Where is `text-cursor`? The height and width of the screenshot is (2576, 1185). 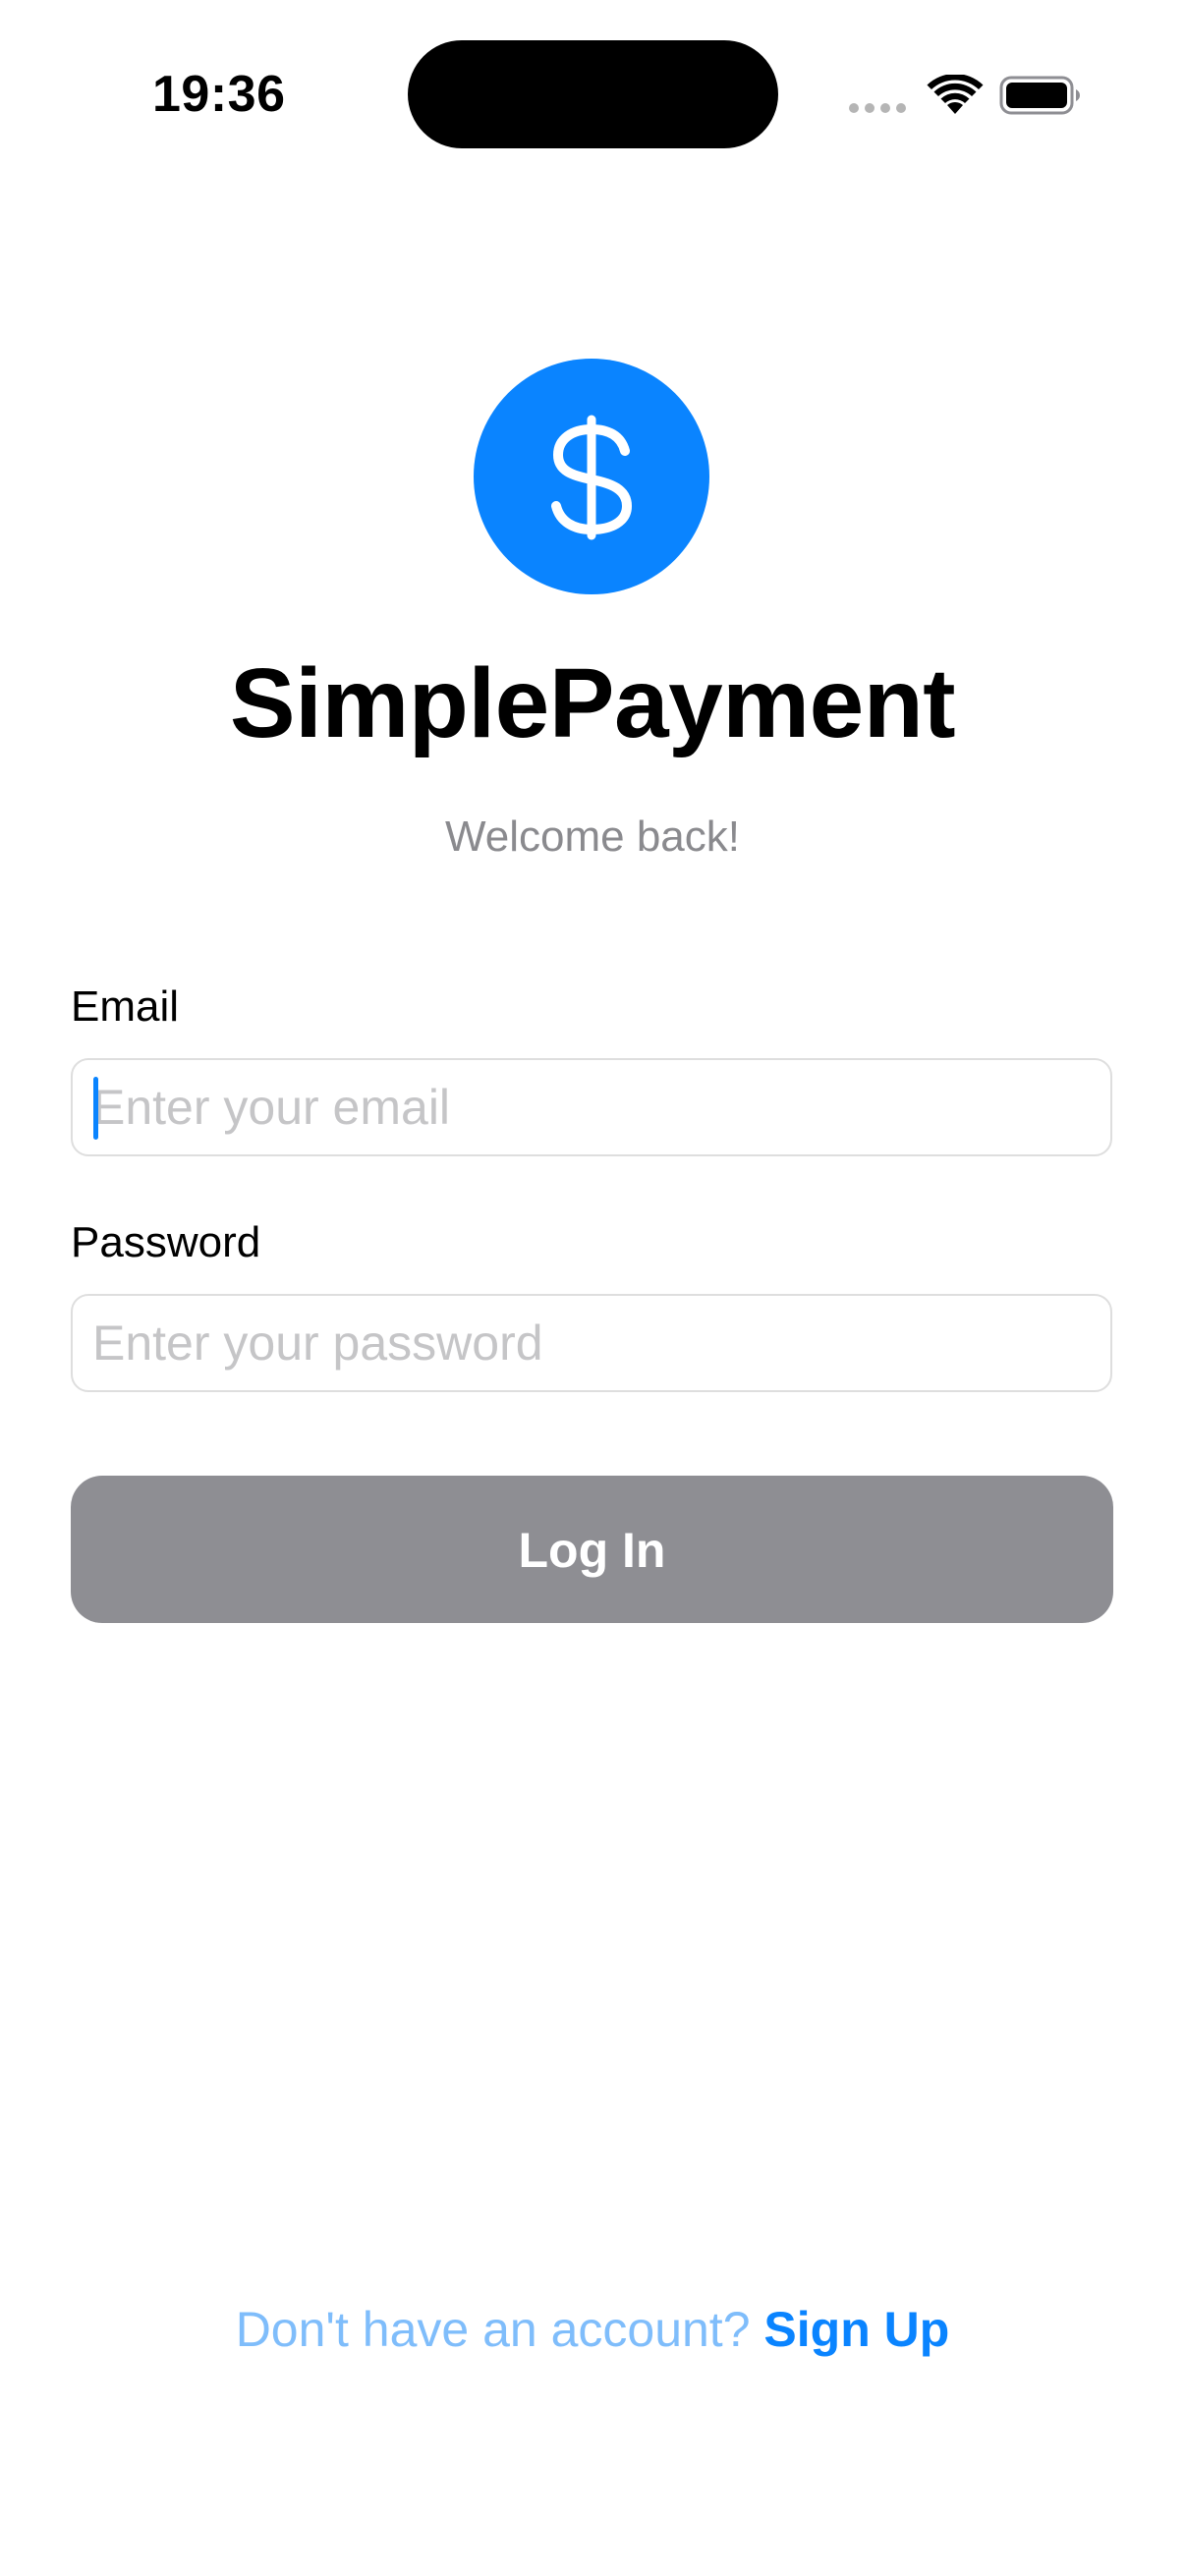
text-cursor is located at coordinates (96, 1108).